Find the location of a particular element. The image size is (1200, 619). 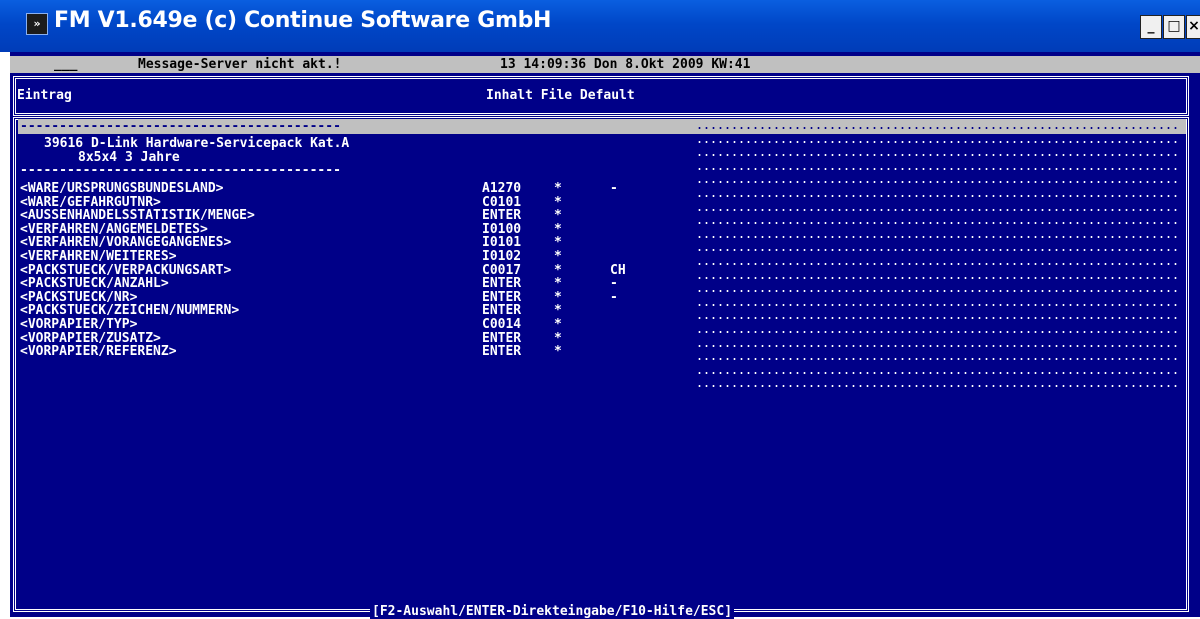

row-name: <VERFAHREN/WEITERES> is located at coordinates (98, 257).